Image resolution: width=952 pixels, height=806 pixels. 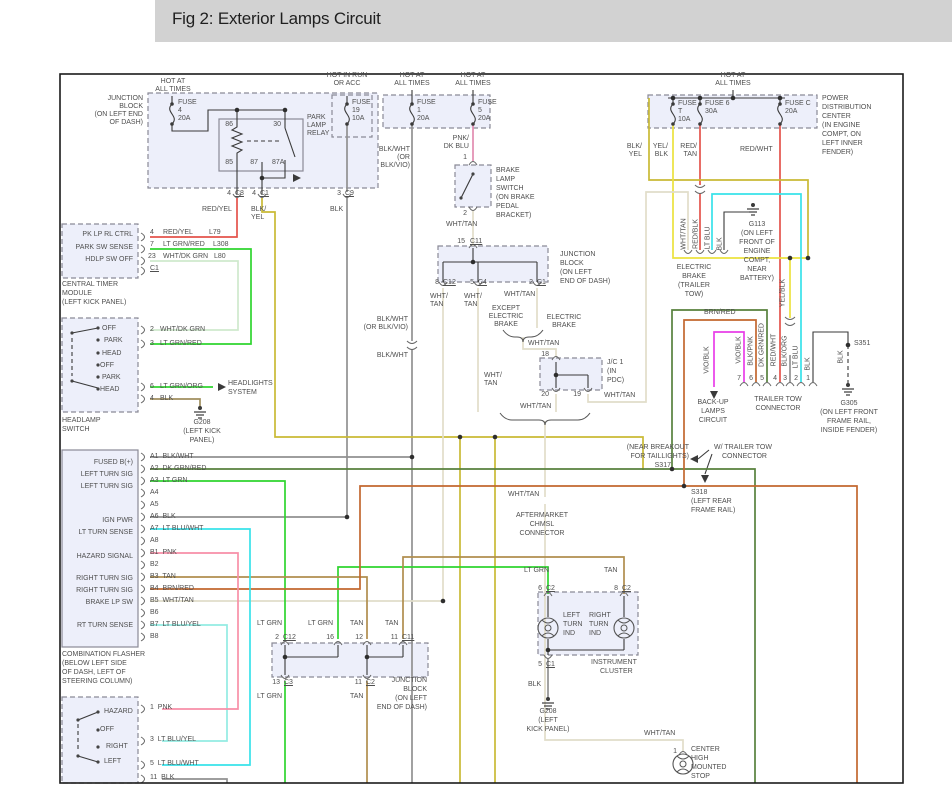 I want to click on lamp-icon, so click(x=683, y=764).